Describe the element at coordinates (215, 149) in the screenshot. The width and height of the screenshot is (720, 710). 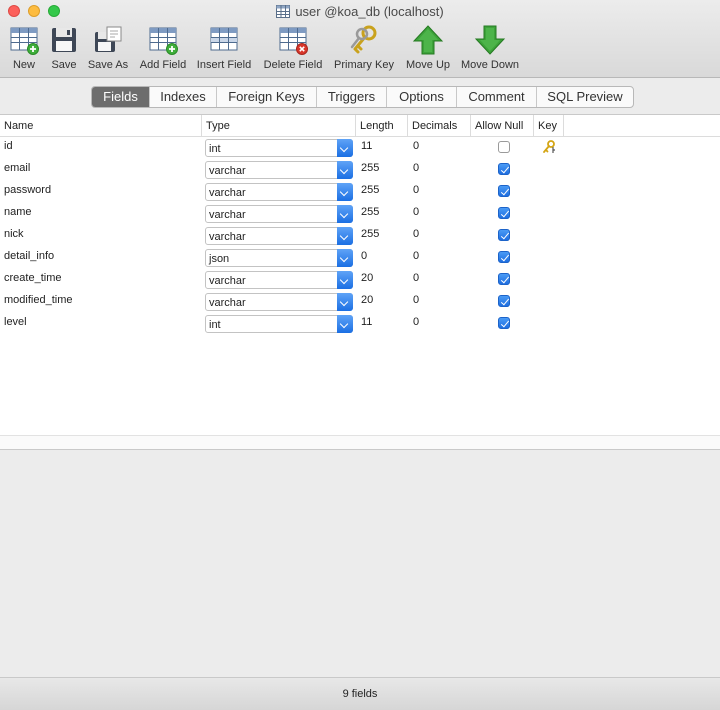
I see `type-select-value: int` at that location.